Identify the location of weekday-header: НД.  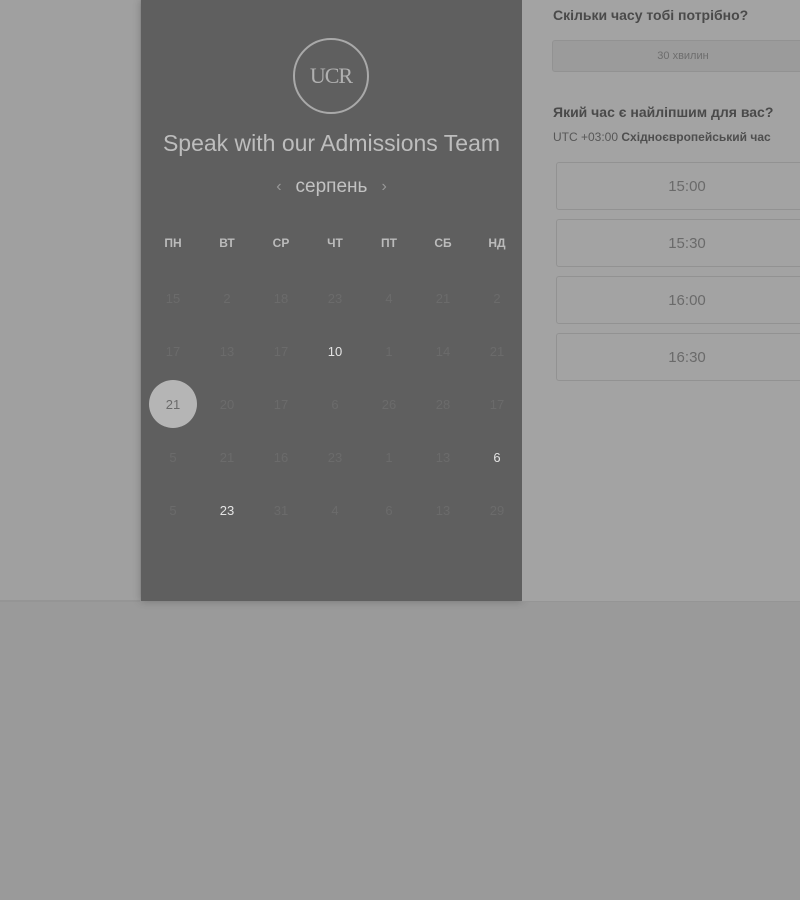
(497, 243).